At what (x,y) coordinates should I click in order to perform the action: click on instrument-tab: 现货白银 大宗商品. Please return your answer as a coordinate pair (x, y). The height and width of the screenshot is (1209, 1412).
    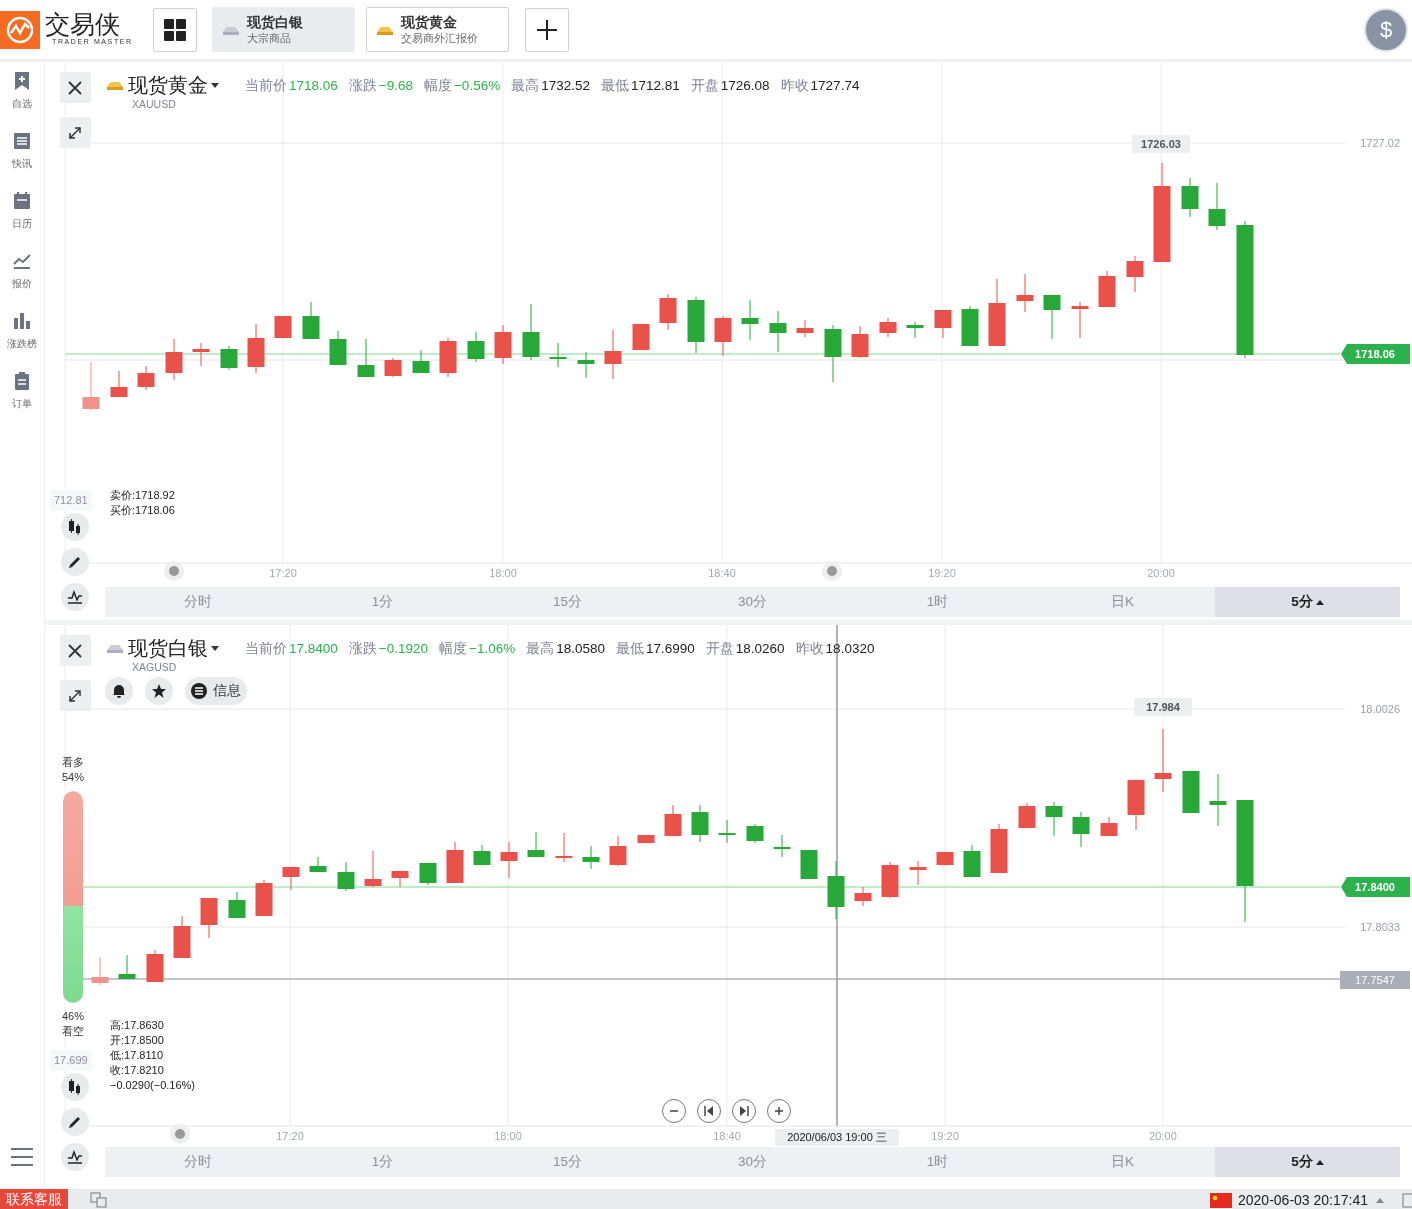
    Looking at the image, I should click on (283, 29).